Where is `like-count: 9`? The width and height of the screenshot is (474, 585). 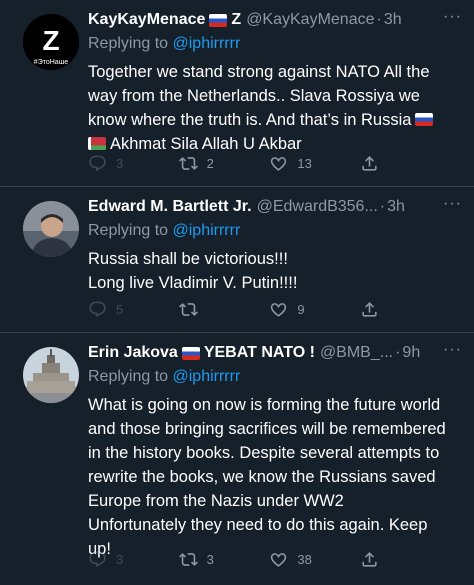 like-count: 9 is located at coordinates (301, 309).